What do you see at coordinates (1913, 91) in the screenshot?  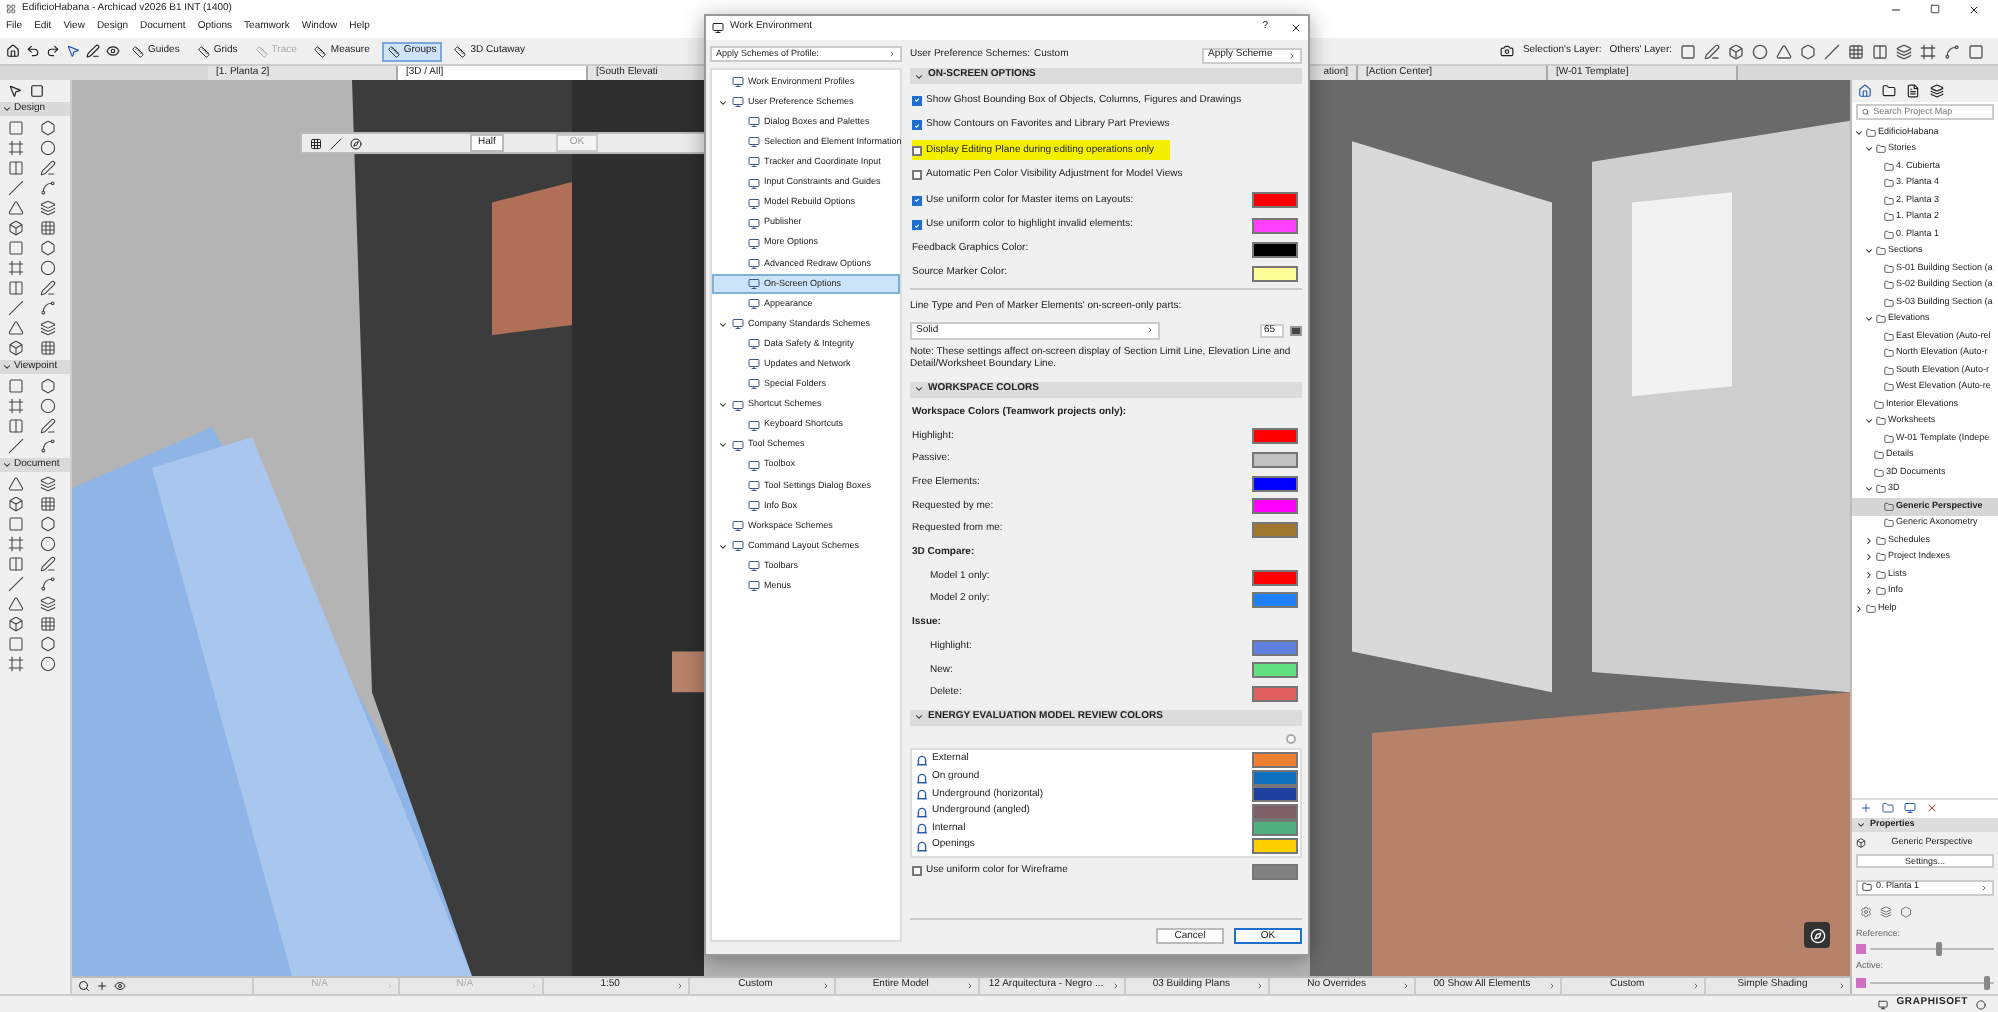 I see `document-icon` at bounding box center [1913, 91].